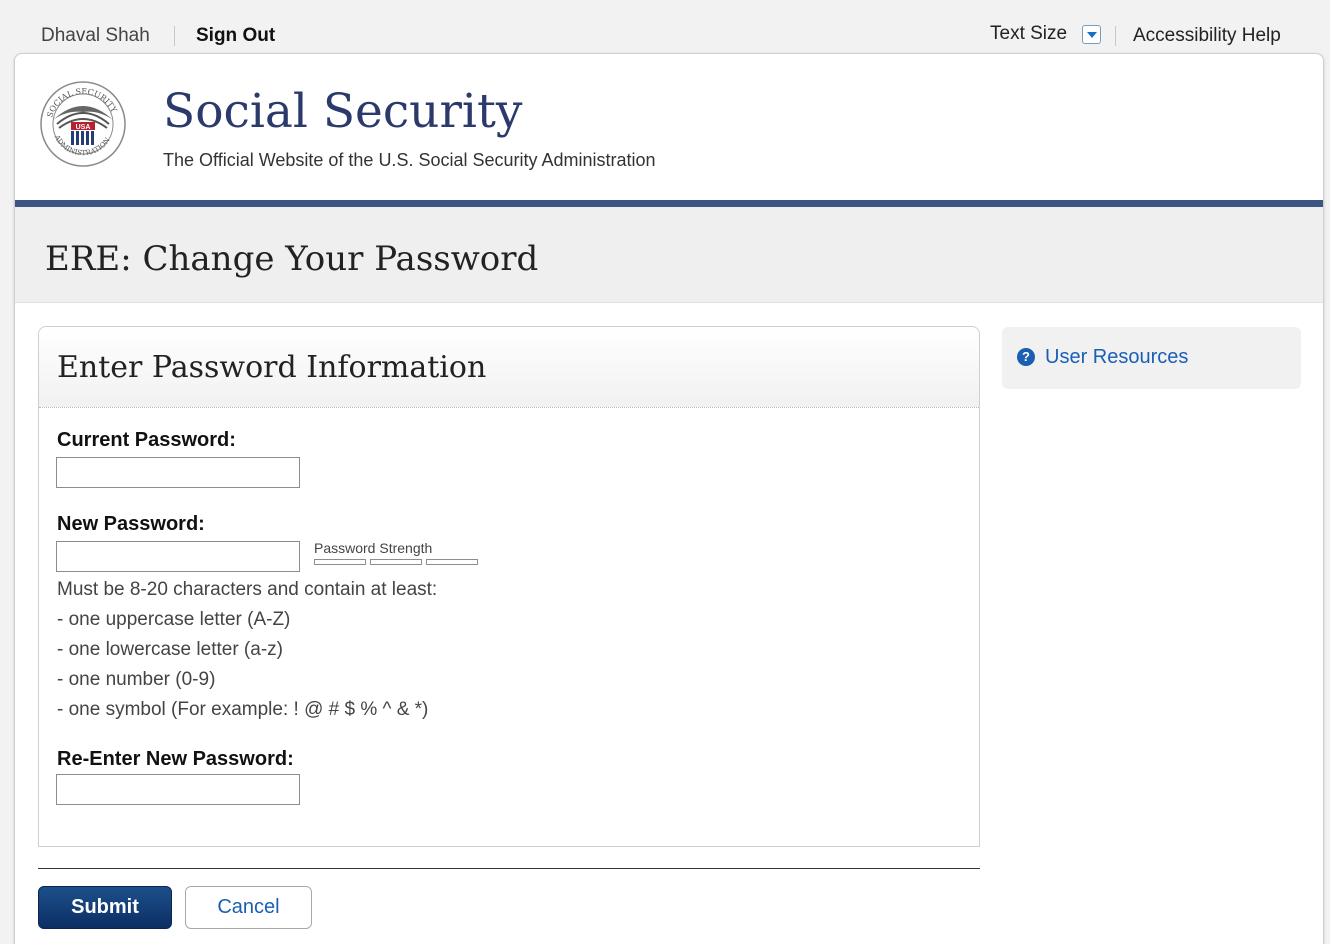  I want to click on accessibility-help-link: Accessibility Help, so click(1207, 36).